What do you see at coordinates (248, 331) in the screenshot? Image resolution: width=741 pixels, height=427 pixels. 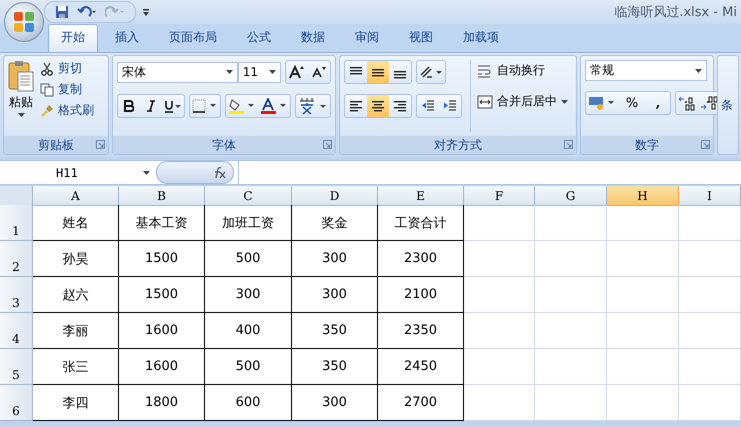 I see `table-cell: 400` at bounding box center [248, 331].